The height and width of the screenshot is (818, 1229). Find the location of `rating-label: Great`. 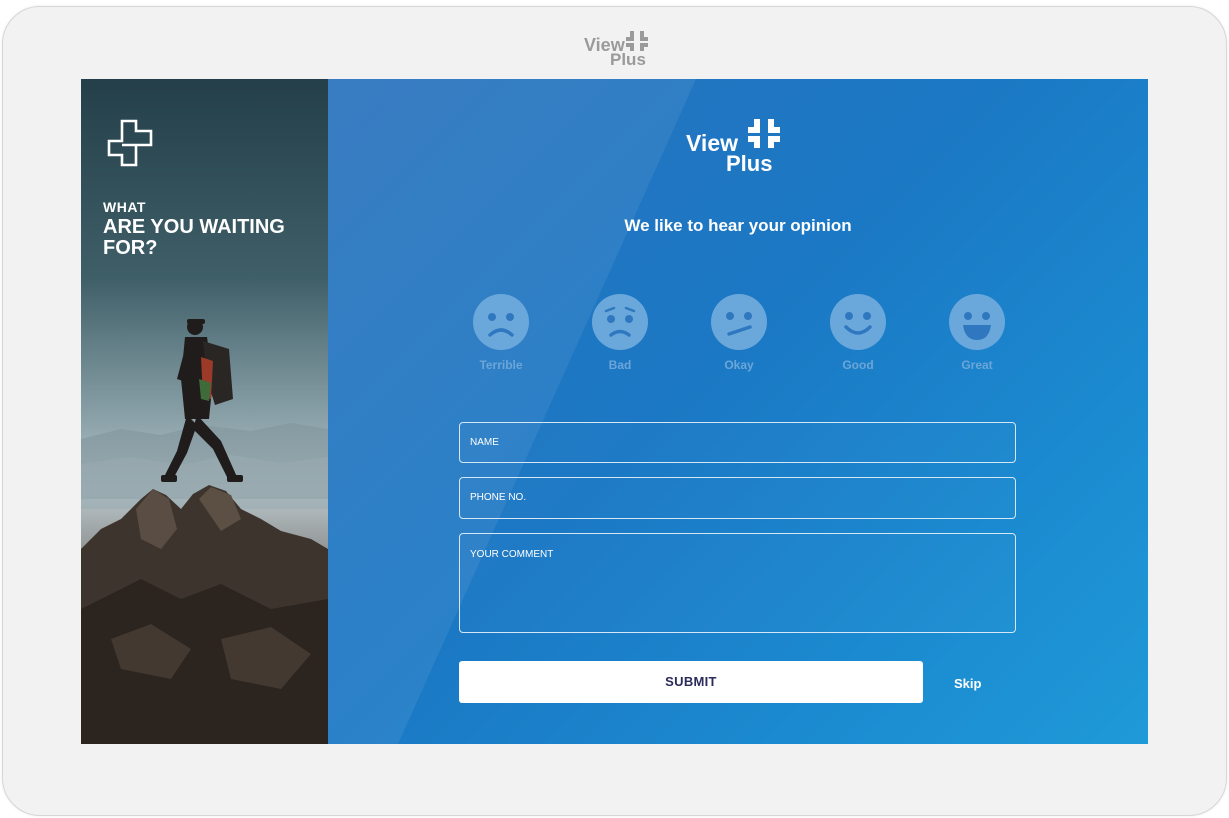

rating-label: Great is located at coordinates (977, 365).